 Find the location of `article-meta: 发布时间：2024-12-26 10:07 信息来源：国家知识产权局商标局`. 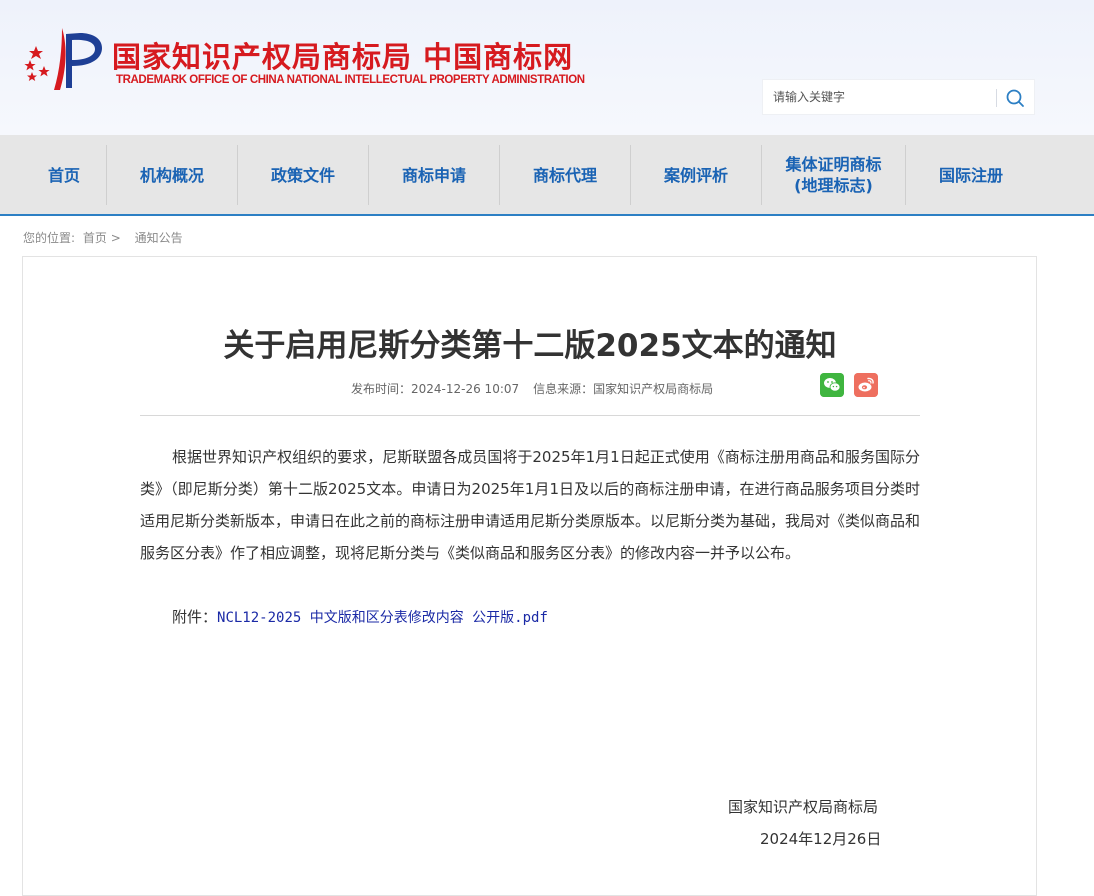

article-meta: 发布时间：2024-12-26 10:07 信息来源：国家知识产权局商标局 is located at coordinates (532, 388).